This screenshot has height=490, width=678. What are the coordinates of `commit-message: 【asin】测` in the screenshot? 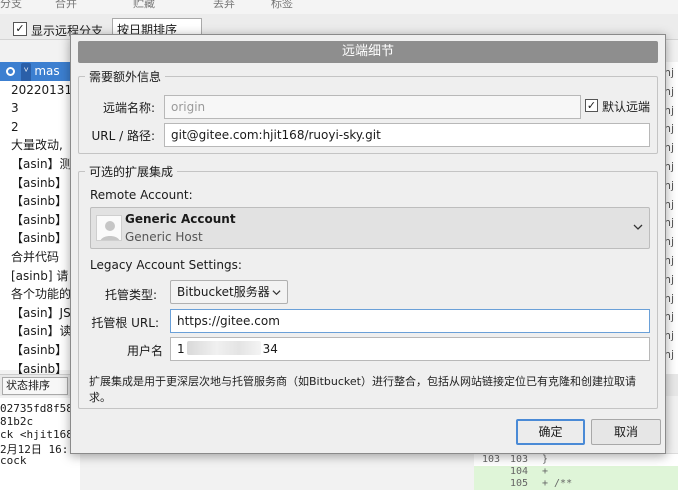 It's located at (41, 164).